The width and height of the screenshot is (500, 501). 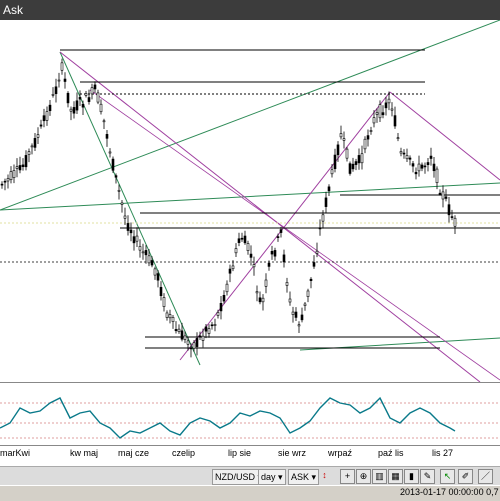 I want to click on add-icon: +, so click(x=347, y=476).